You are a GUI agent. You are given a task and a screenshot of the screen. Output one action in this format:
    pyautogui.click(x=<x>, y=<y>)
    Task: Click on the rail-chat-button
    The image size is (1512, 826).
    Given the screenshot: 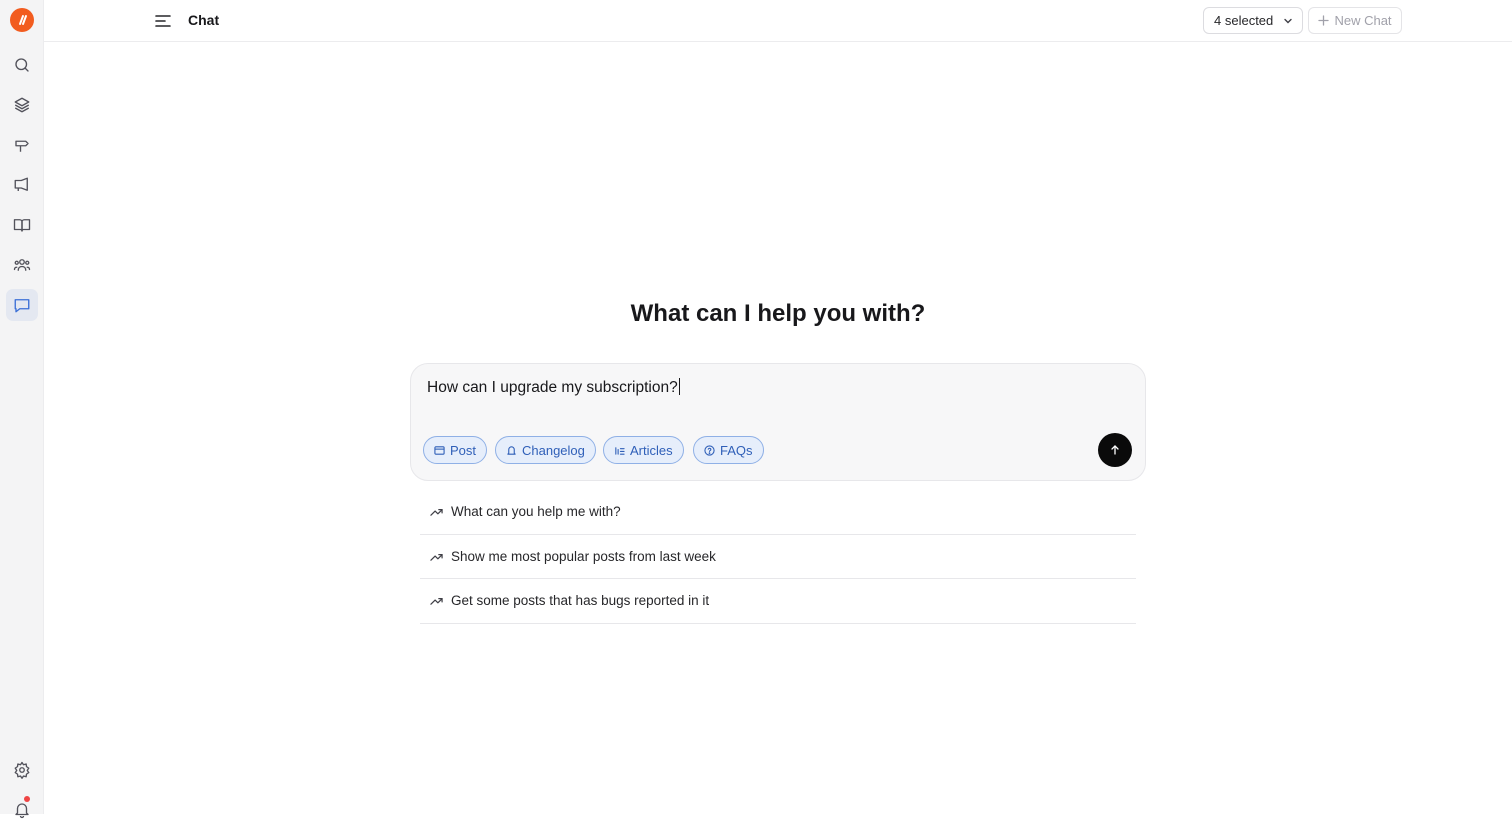 What is the action you would take?
    pyautogui.click(x=22, y=305)
    